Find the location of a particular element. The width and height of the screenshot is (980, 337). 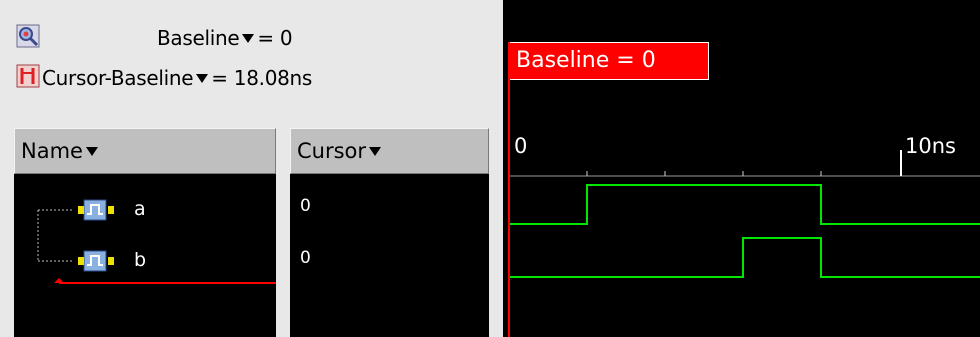

signal-name: b is located at coordinates (140, 260).